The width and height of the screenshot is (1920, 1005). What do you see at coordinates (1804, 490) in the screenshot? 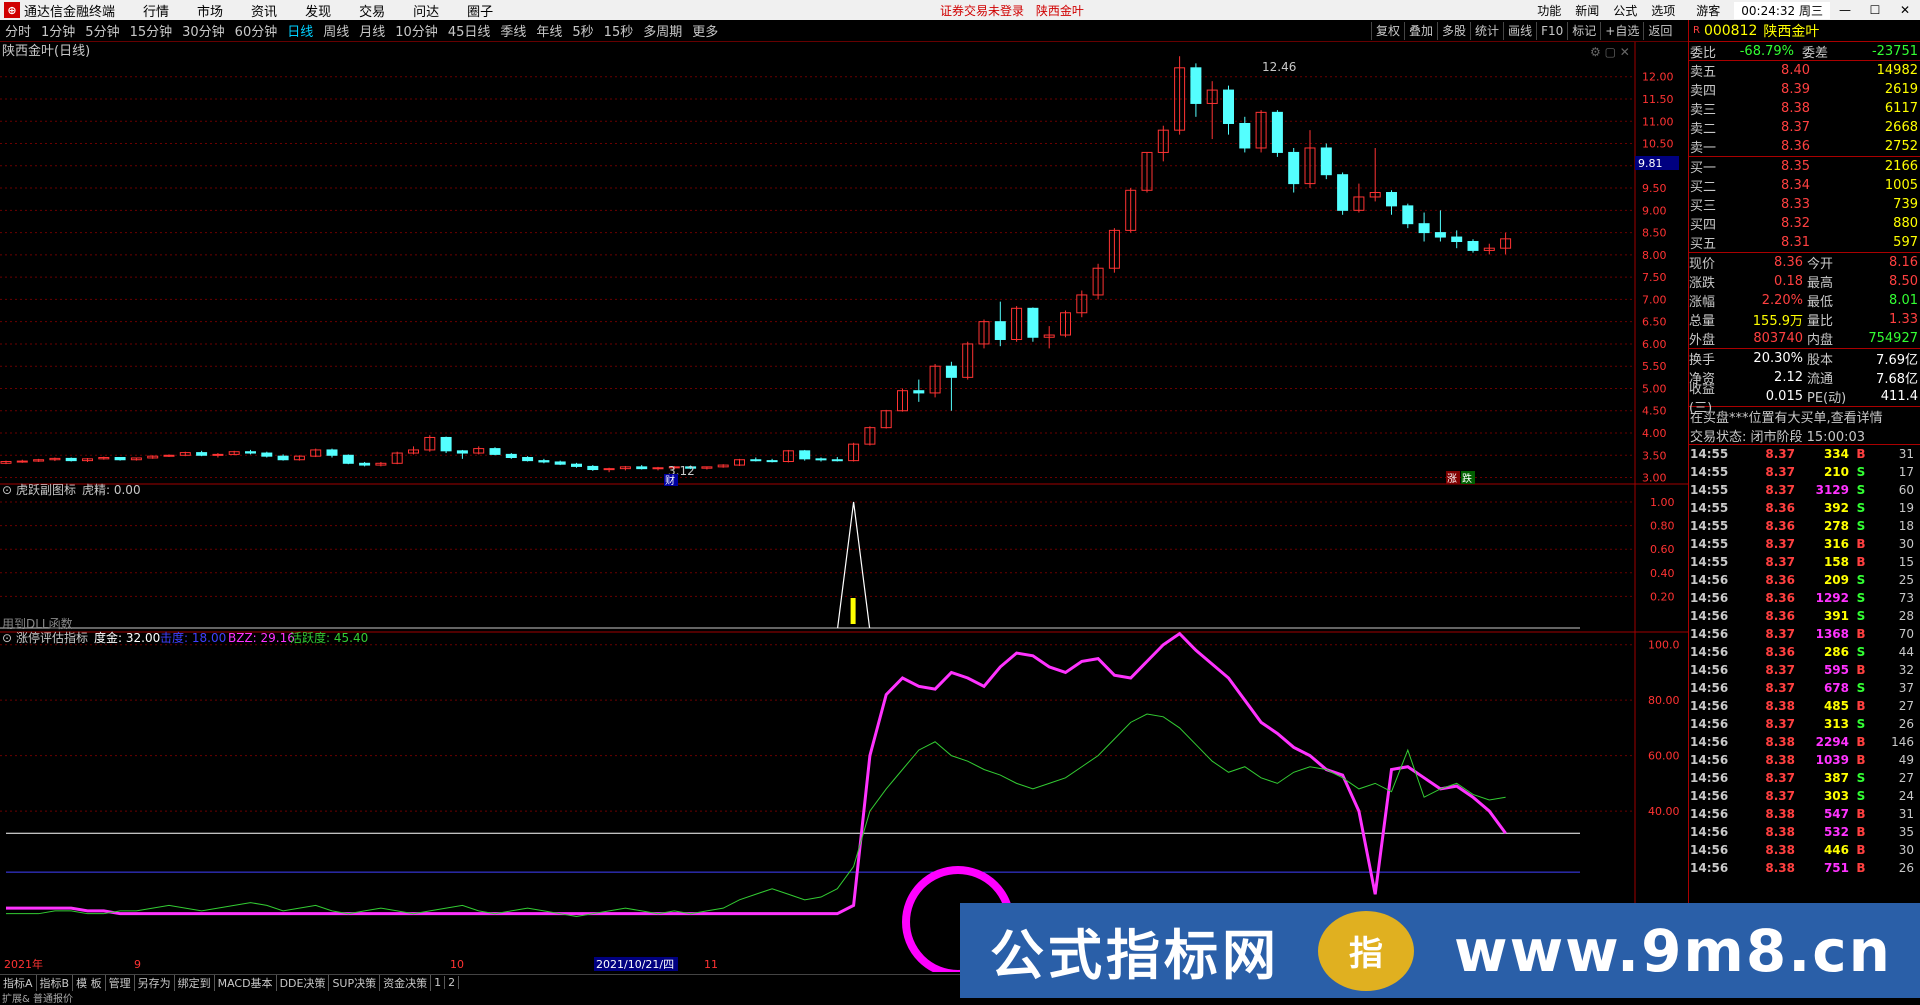
I see `tick-row: 14:55 8.37 3129 S 60` at bounding box center [1804, 490].